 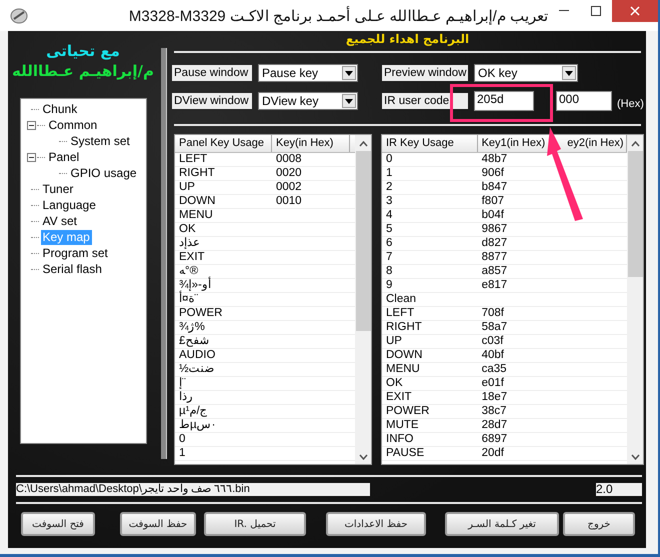 What do you see at coordinates (492, 215) in the screenshot?
I see `table-cell-text: b04f` at bounding box center [492, 215].